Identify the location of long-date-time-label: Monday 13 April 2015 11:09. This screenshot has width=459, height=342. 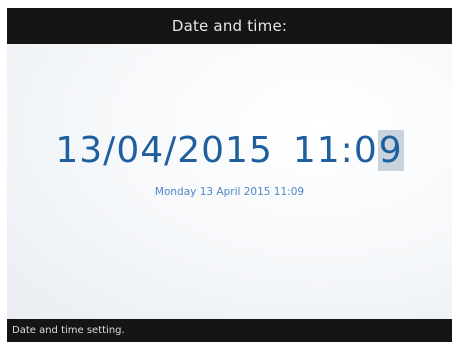
(229, 192).